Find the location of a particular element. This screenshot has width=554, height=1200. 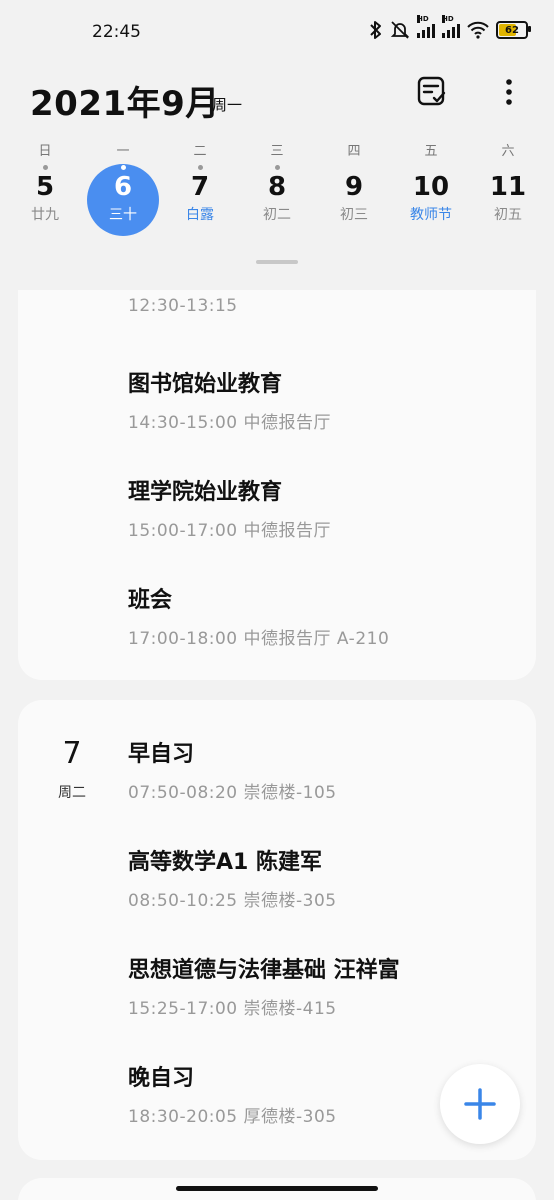

bell-off-icon is located at coordinates (400, 30).